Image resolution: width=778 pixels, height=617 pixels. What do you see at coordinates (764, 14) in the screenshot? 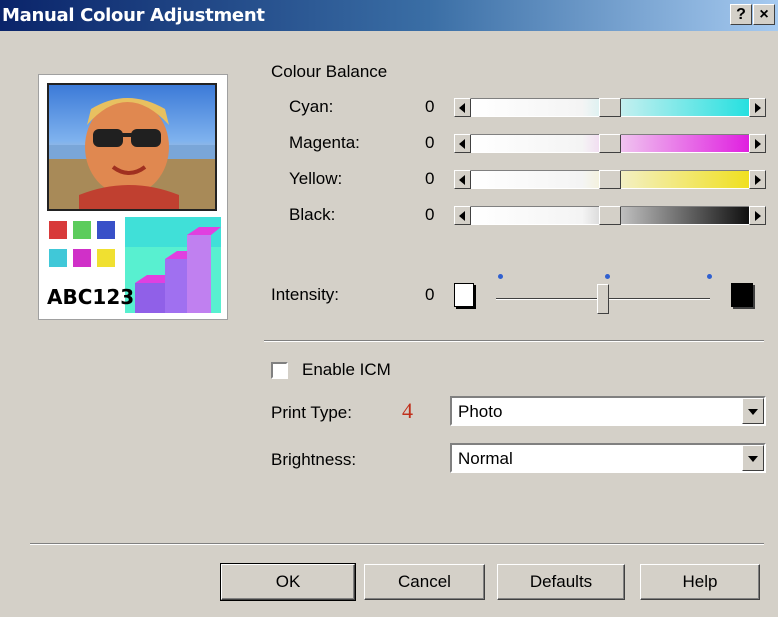
I see `close-title-button: ×` at bounding box center [764, 14].